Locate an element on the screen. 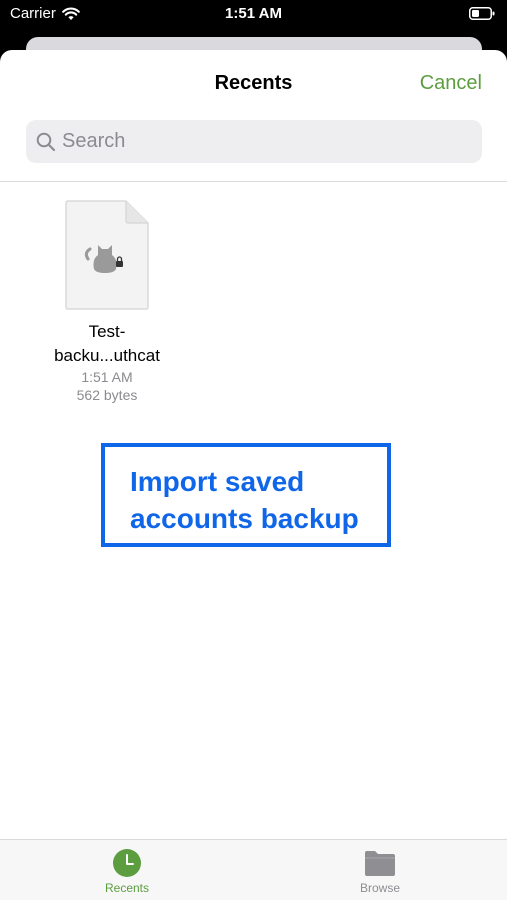 This screenshot has height=900, width=507. file-name-line-1: Test- is located at coordinates (107, 331).